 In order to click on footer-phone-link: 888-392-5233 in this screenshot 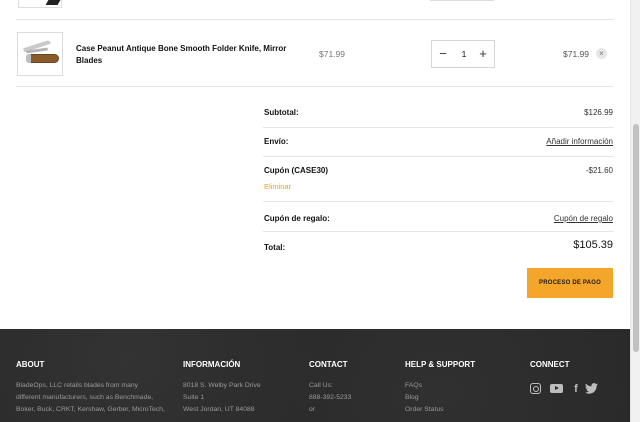, I will do `click(330, 397)`.